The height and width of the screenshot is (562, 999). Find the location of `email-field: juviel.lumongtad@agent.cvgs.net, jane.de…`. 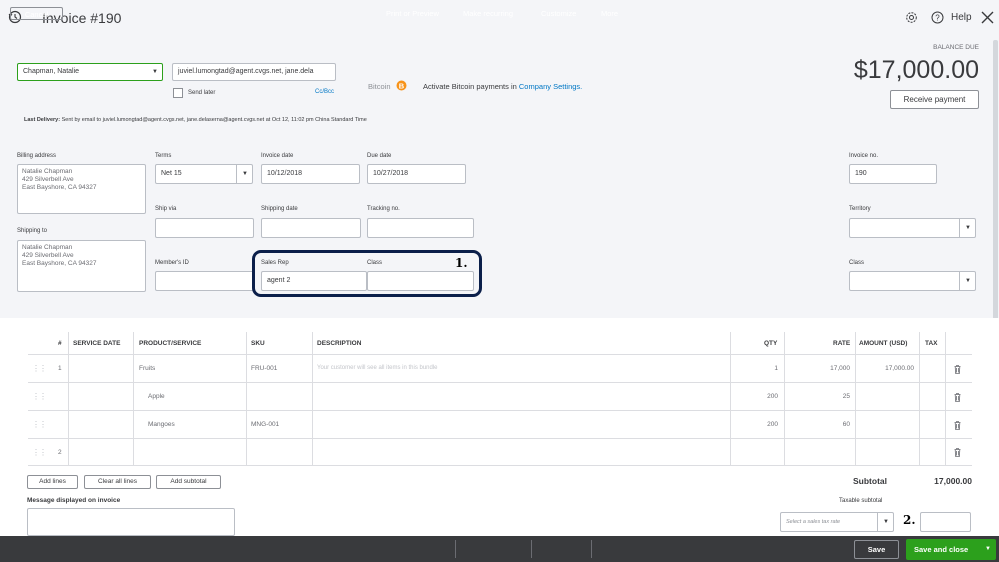

email-field: juviel.lumongtad@agent.cvgs.net, jane.de… is located at coordinates (254, 72).